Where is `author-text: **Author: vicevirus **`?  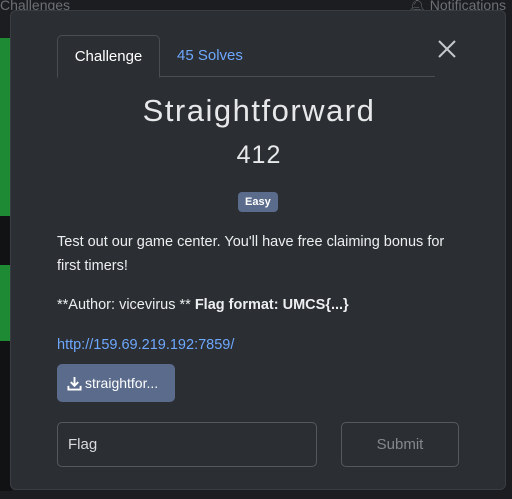 author-text: **Author: vicevirus ** is located at coordinates (126, 305).